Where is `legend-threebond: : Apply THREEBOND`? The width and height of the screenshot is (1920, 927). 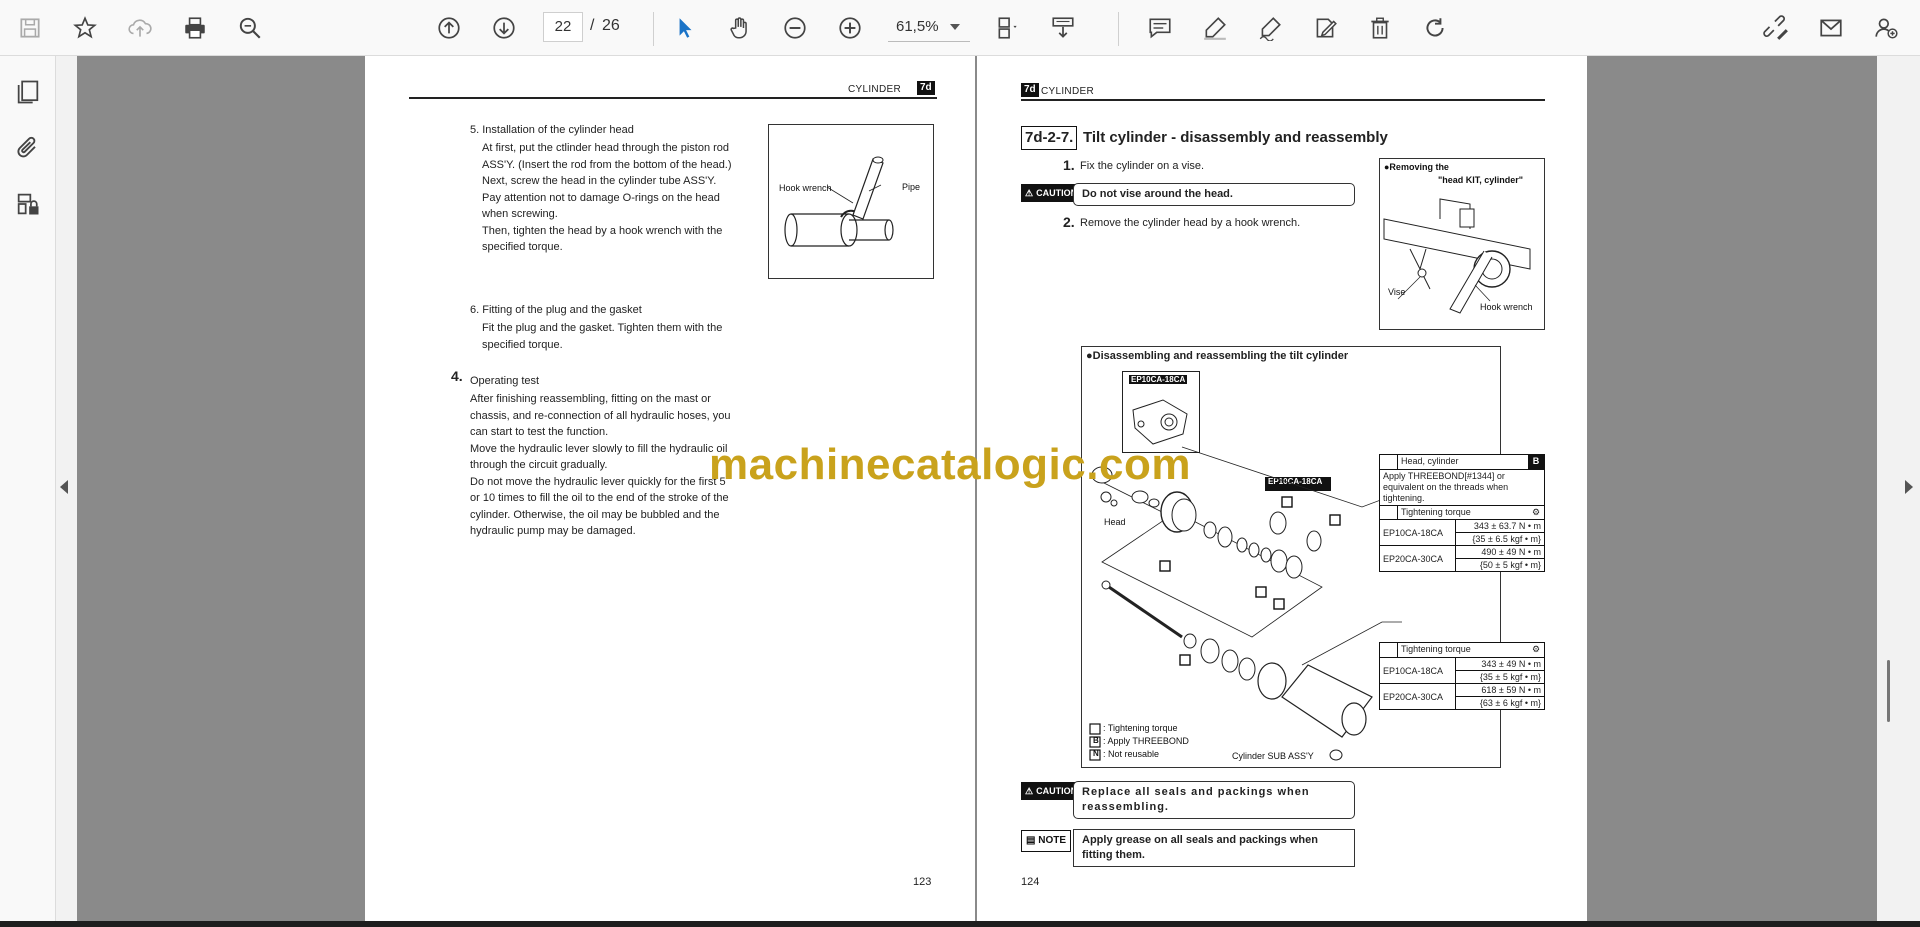
legend-threebond: : Apply THREEBOND is located at coordinates (1146, 741).